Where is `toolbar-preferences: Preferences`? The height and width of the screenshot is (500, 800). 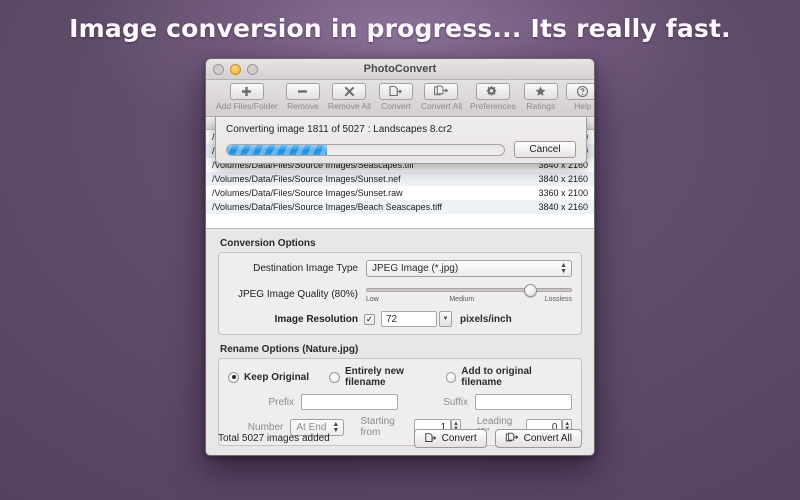 toolbar-preferences: Preferences is located at coordinates (493, 96).